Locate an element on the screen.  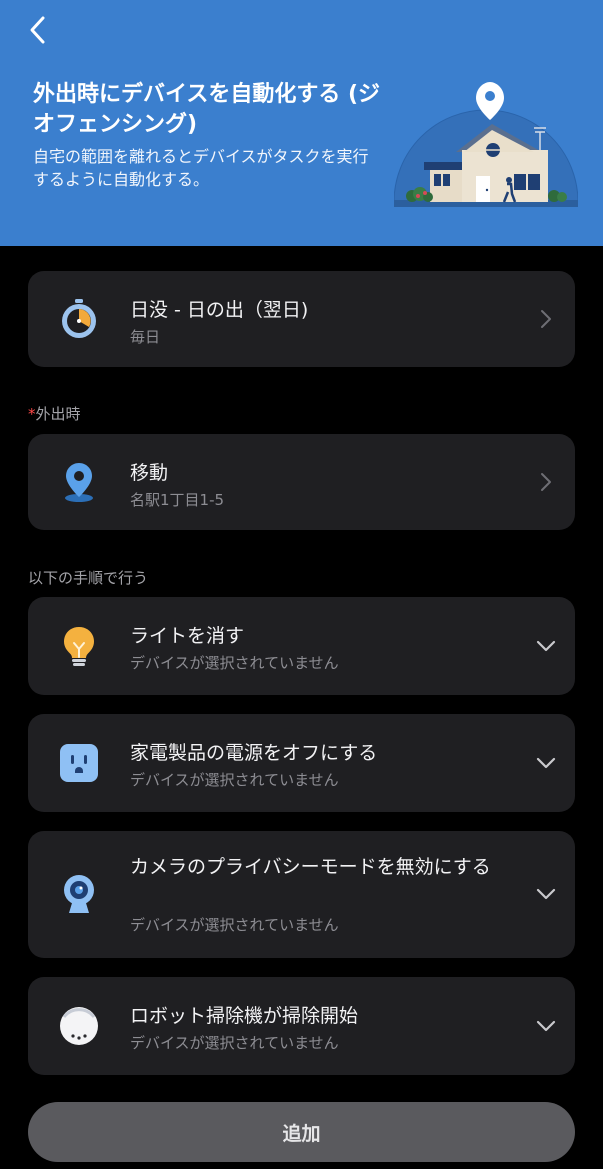
timer-icon is located at coordinates (79, 319).